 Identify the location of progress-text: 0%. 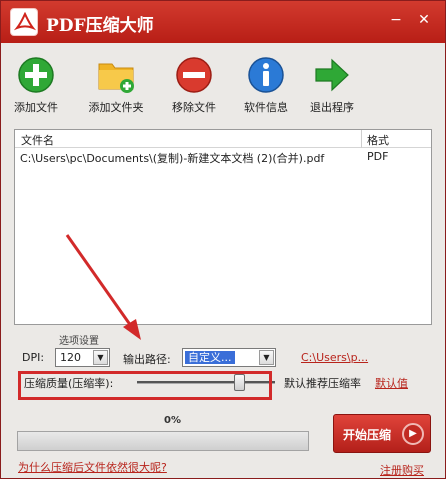
(172, 420).